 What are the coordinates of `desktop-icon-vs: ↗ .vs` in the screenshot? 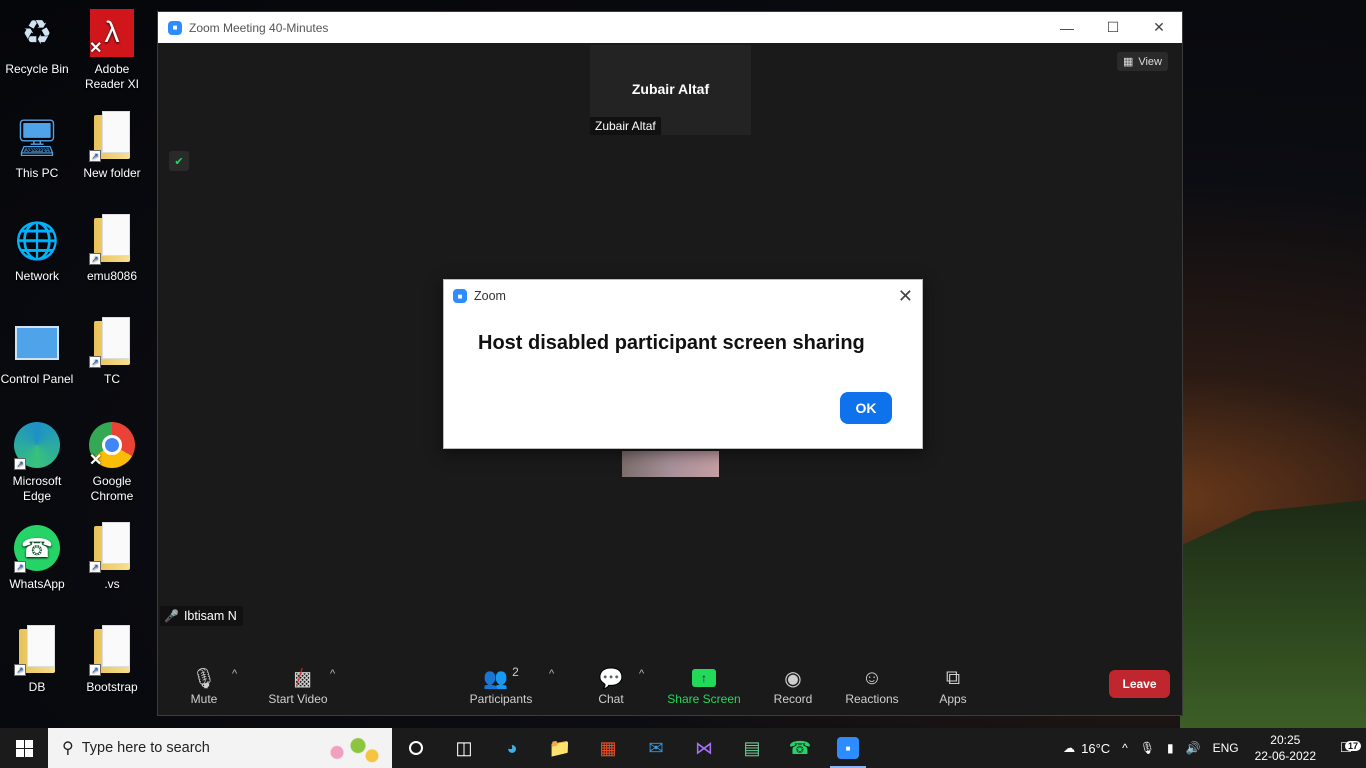 It's located at (112, 557).